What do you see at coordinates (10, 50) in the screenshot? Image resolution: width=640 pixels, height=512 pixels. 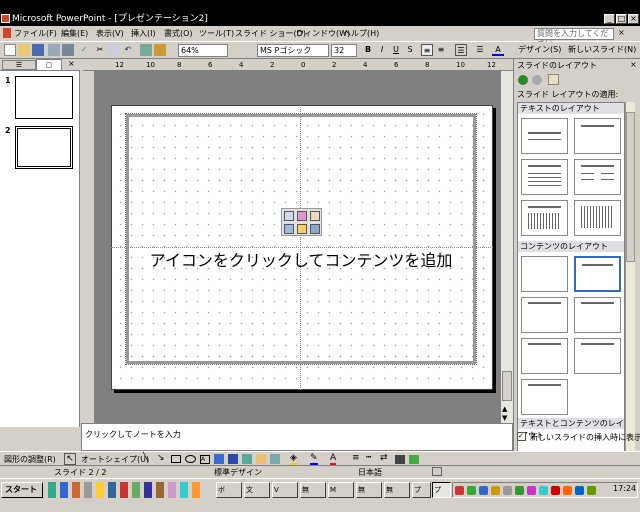 I see `new-icon` at bounding box center [10, 50].